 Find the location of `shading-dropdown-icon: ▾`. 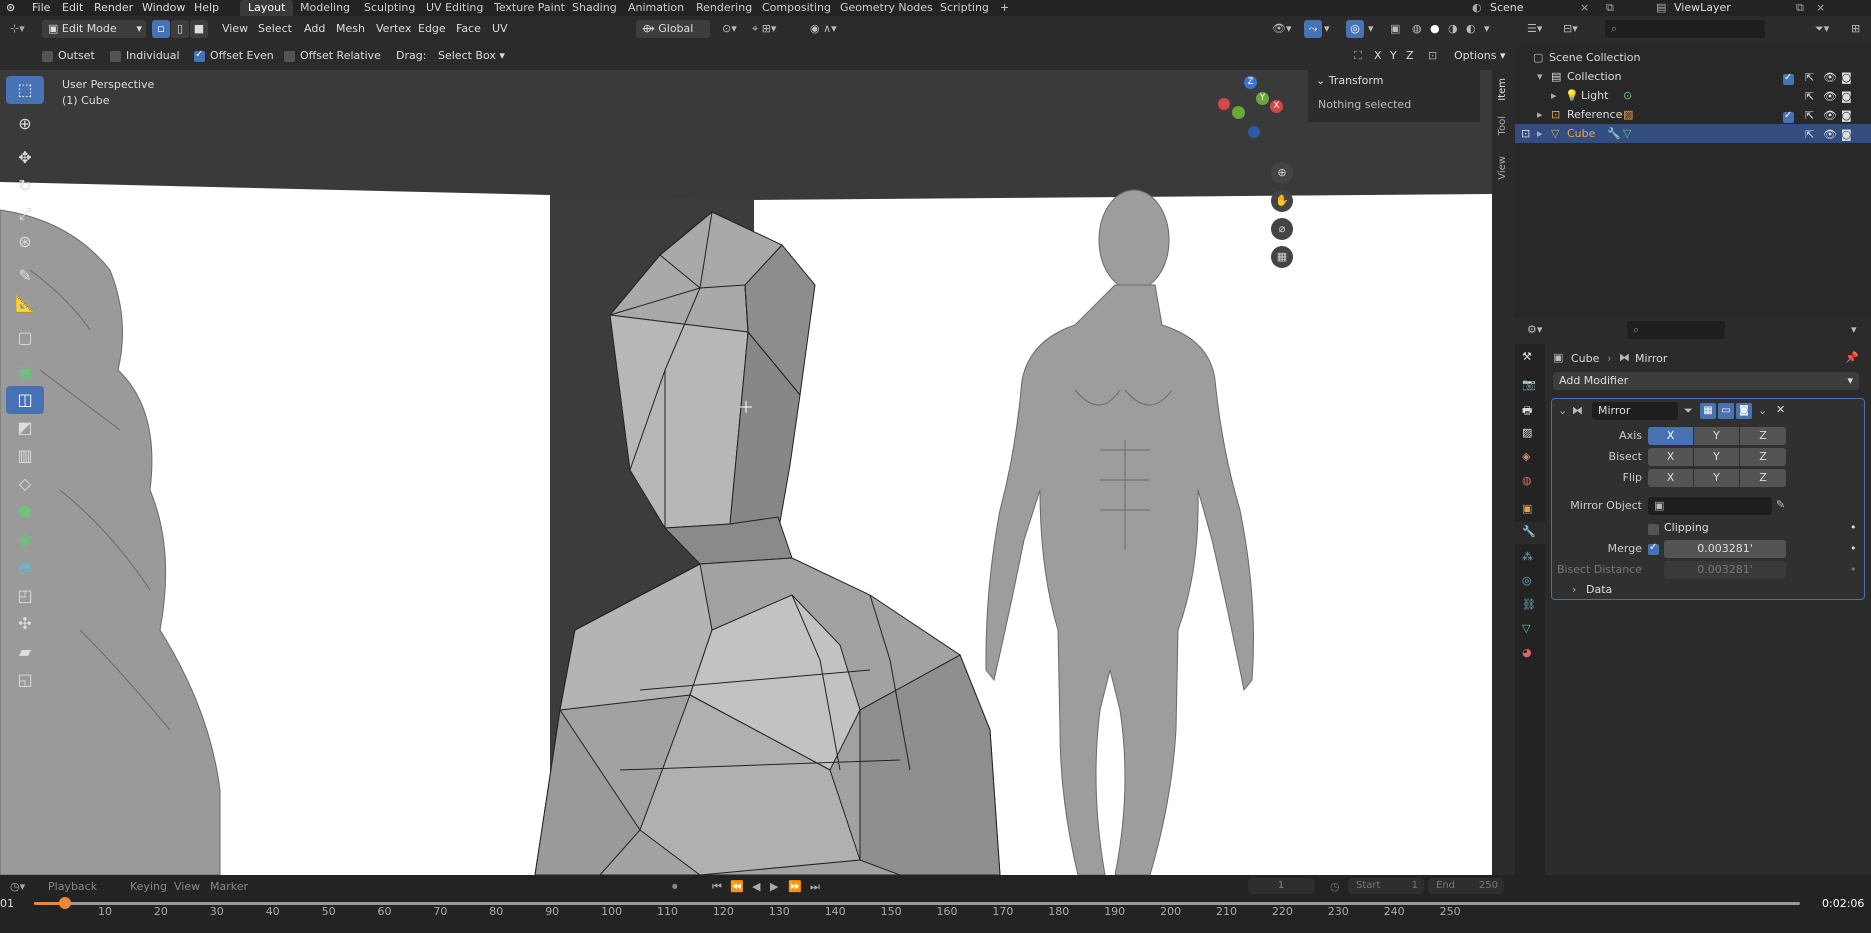

shading-dropdown-icon: ▾ is located at coordinates (1487, 29).